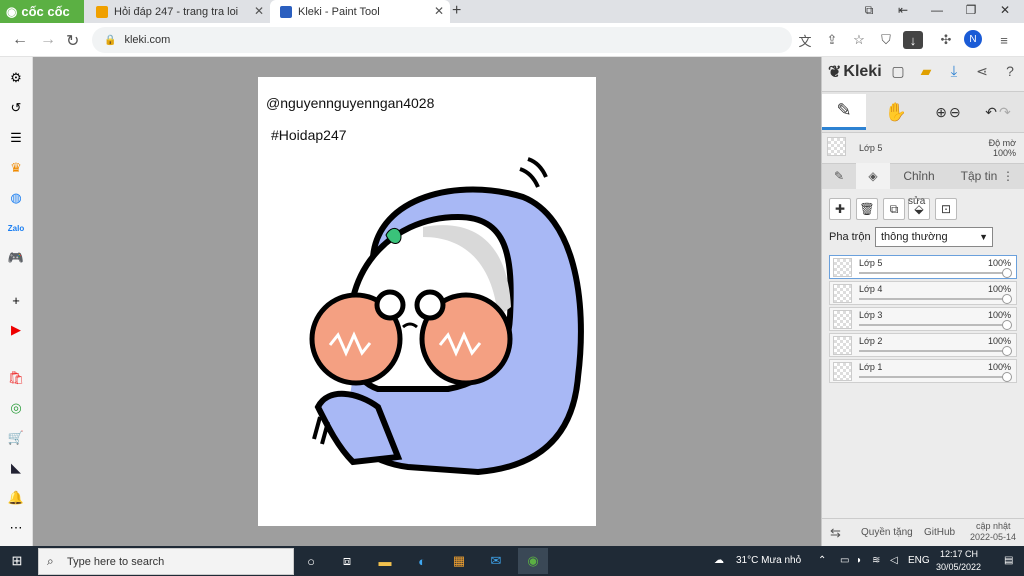 This screenshot has width=1024, height=576. Describe the element at coordinates (982, 71) in the screenshot. I see `share-icon: ⋖` at that location.